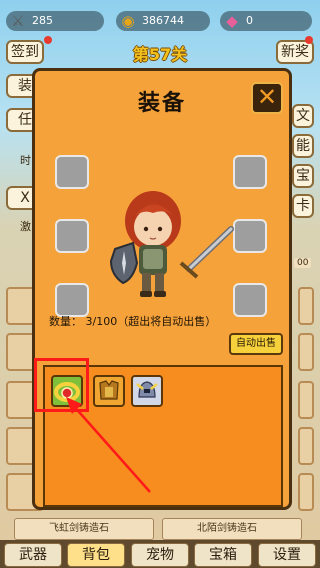 The height and width of the screenshot is (568, 320). Describe the element at coordinates (303, 263) in the screenshot. I see `side-value: 00` at that location.